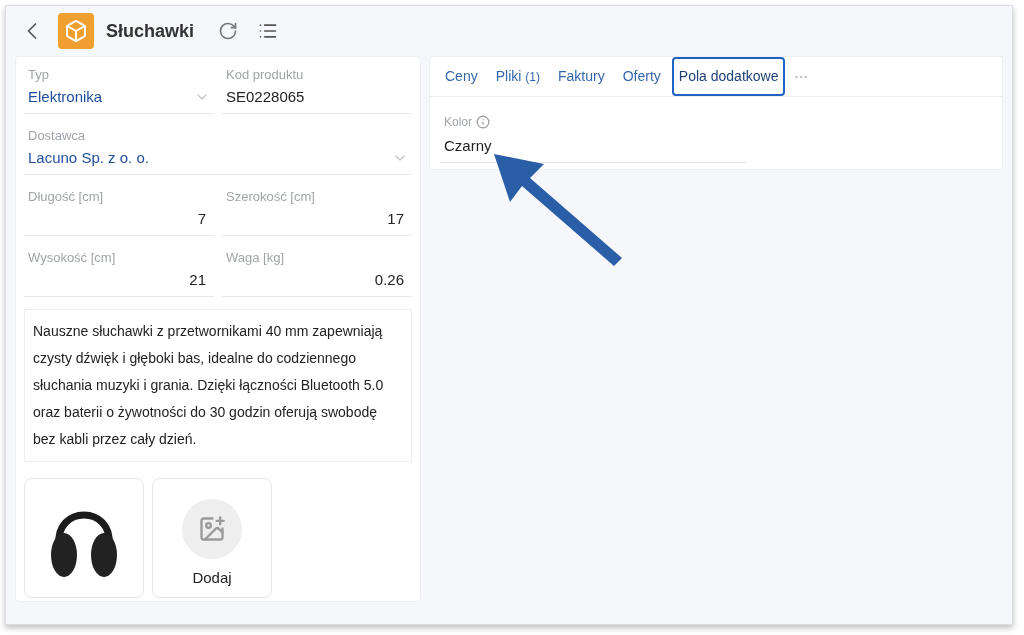 This screenshot has height=635, width=1024. I want to click on field-value: Lacuno Sp. z o. o., so click(88, 158).